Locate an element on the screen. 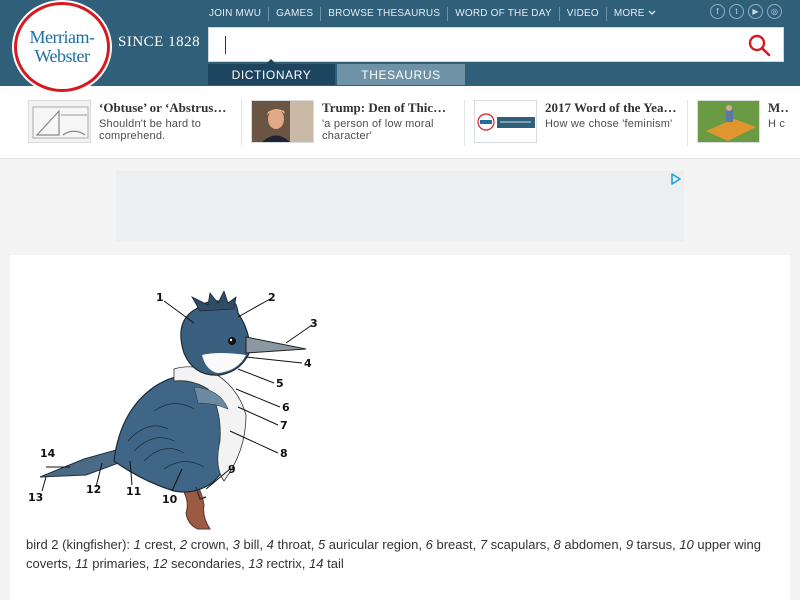  caption-term: throat, is located at coordinates (295, 544).